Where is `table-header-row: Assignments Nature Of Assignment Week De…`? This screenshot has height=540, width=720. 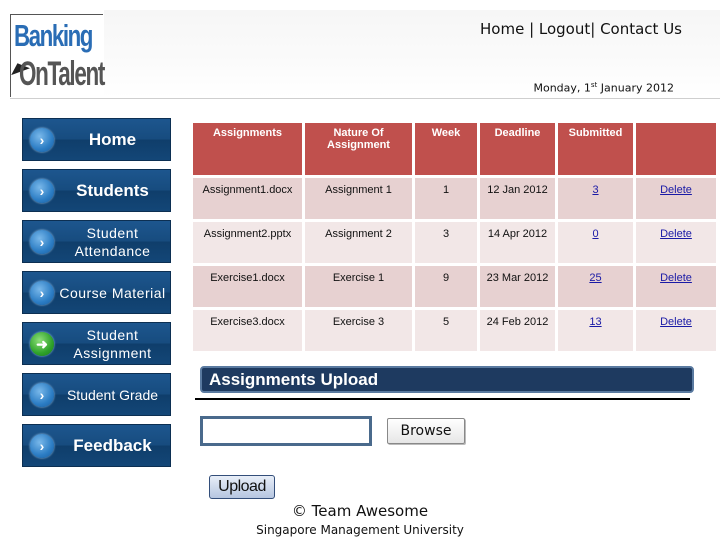
table-header-row: Assignments Nature Of Assignment Week De… is located at coordinates (454, 149).